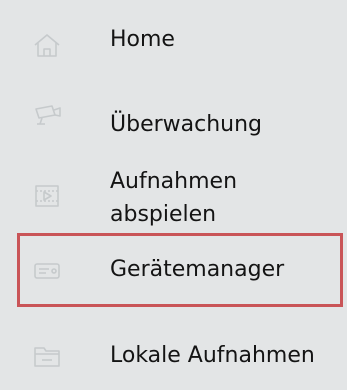 The image size is (347, 390). What do you see at coordinates (174, 181) in the screenshot?
I see `menu-item-label: Aufnahmen` at bounding box center [174, 181].